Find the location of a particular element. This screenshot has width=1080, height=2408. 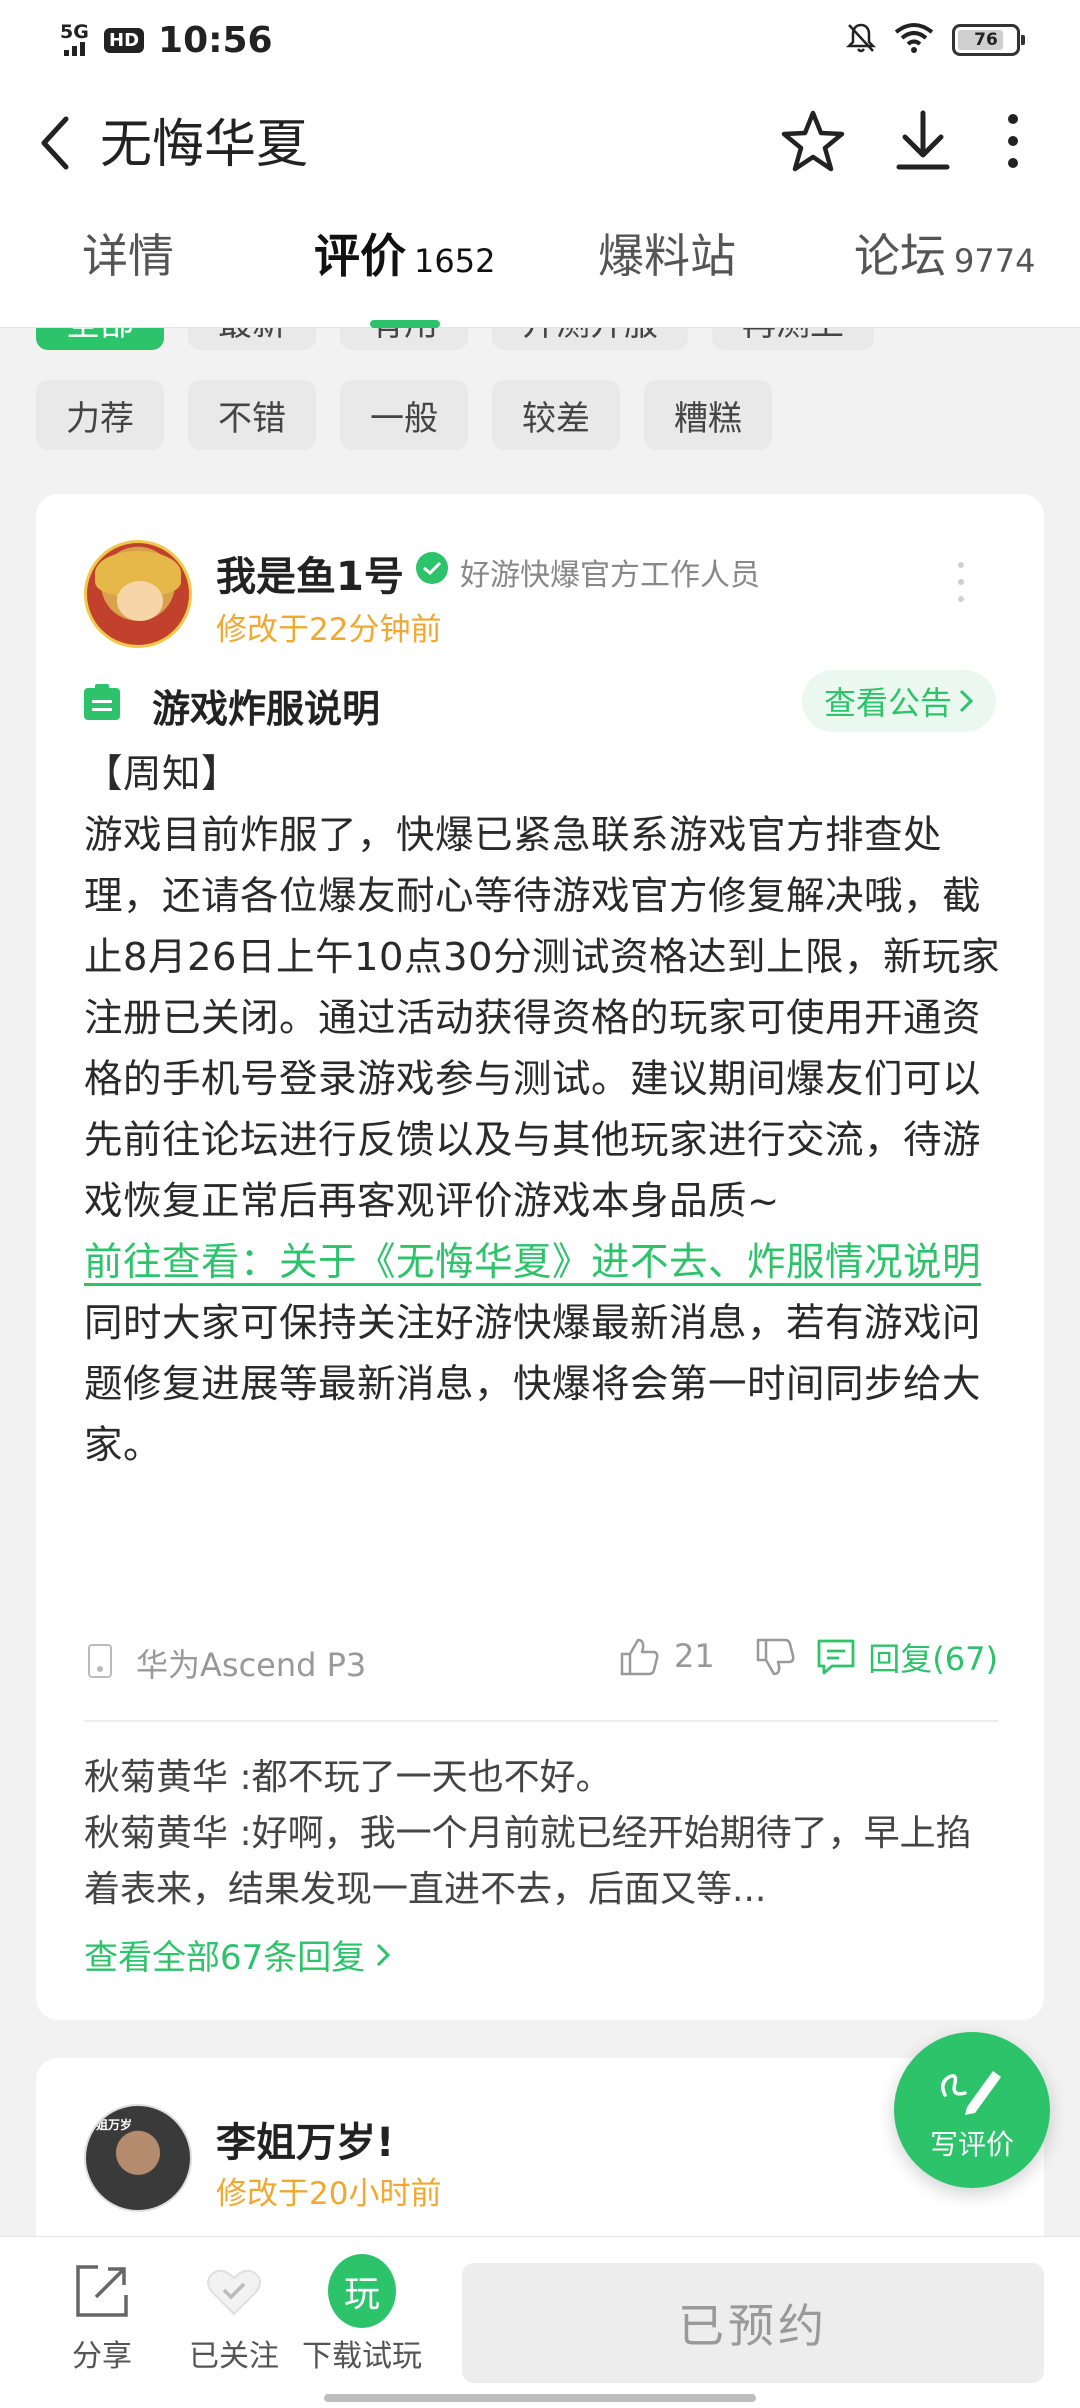

review-username: 李姐万岁! is located at coordinates (305, 2139).